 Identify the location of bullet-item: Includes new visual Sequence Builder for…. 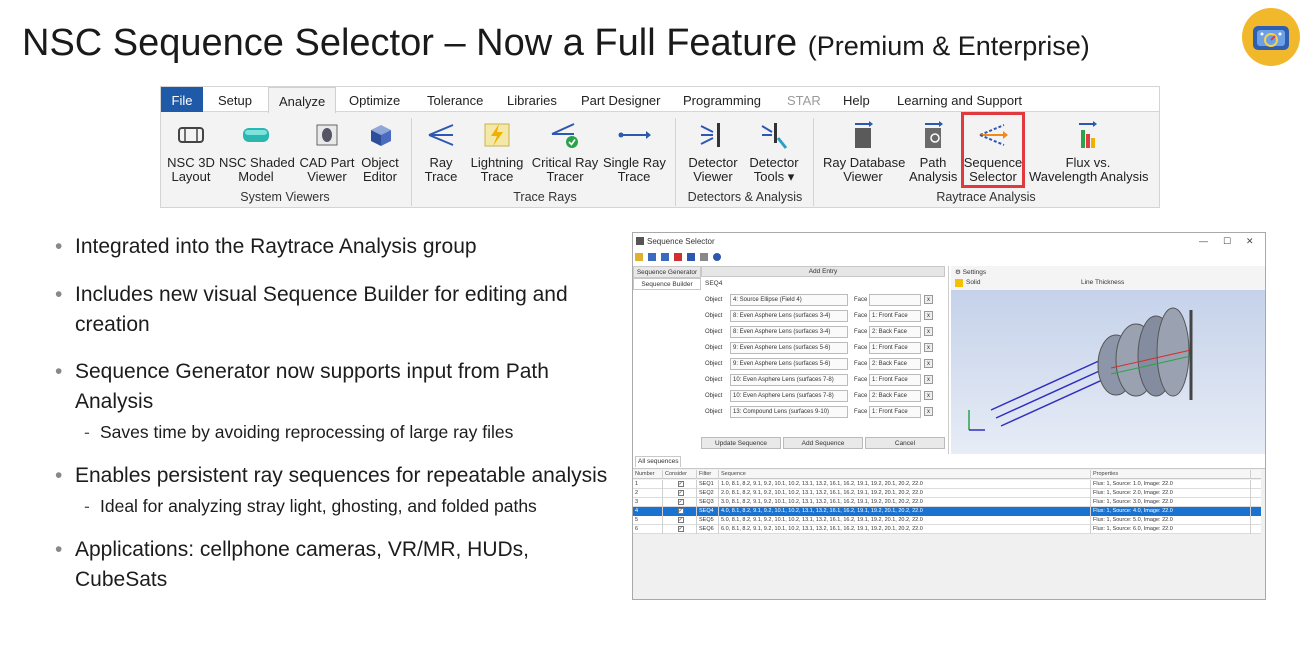
(340, 310).